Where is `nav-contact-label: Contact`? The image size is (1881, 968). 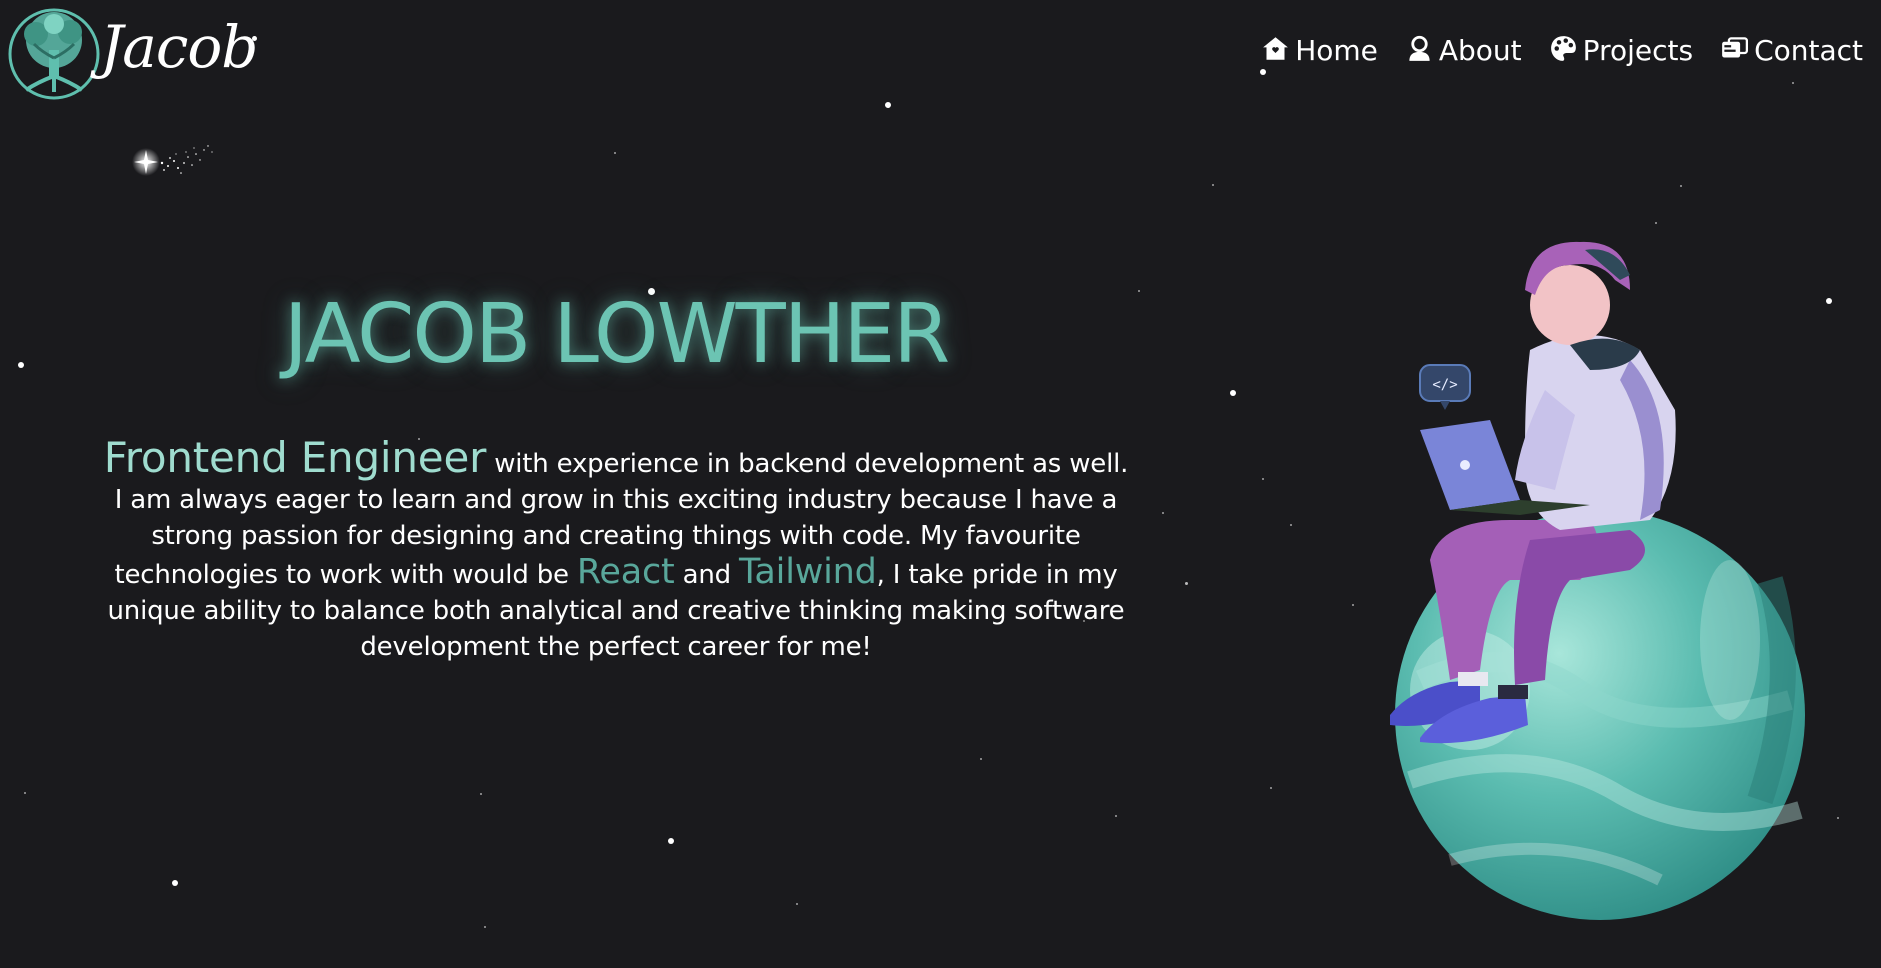 nav-contact-label: Contact is located at coordinates (1808, 50).